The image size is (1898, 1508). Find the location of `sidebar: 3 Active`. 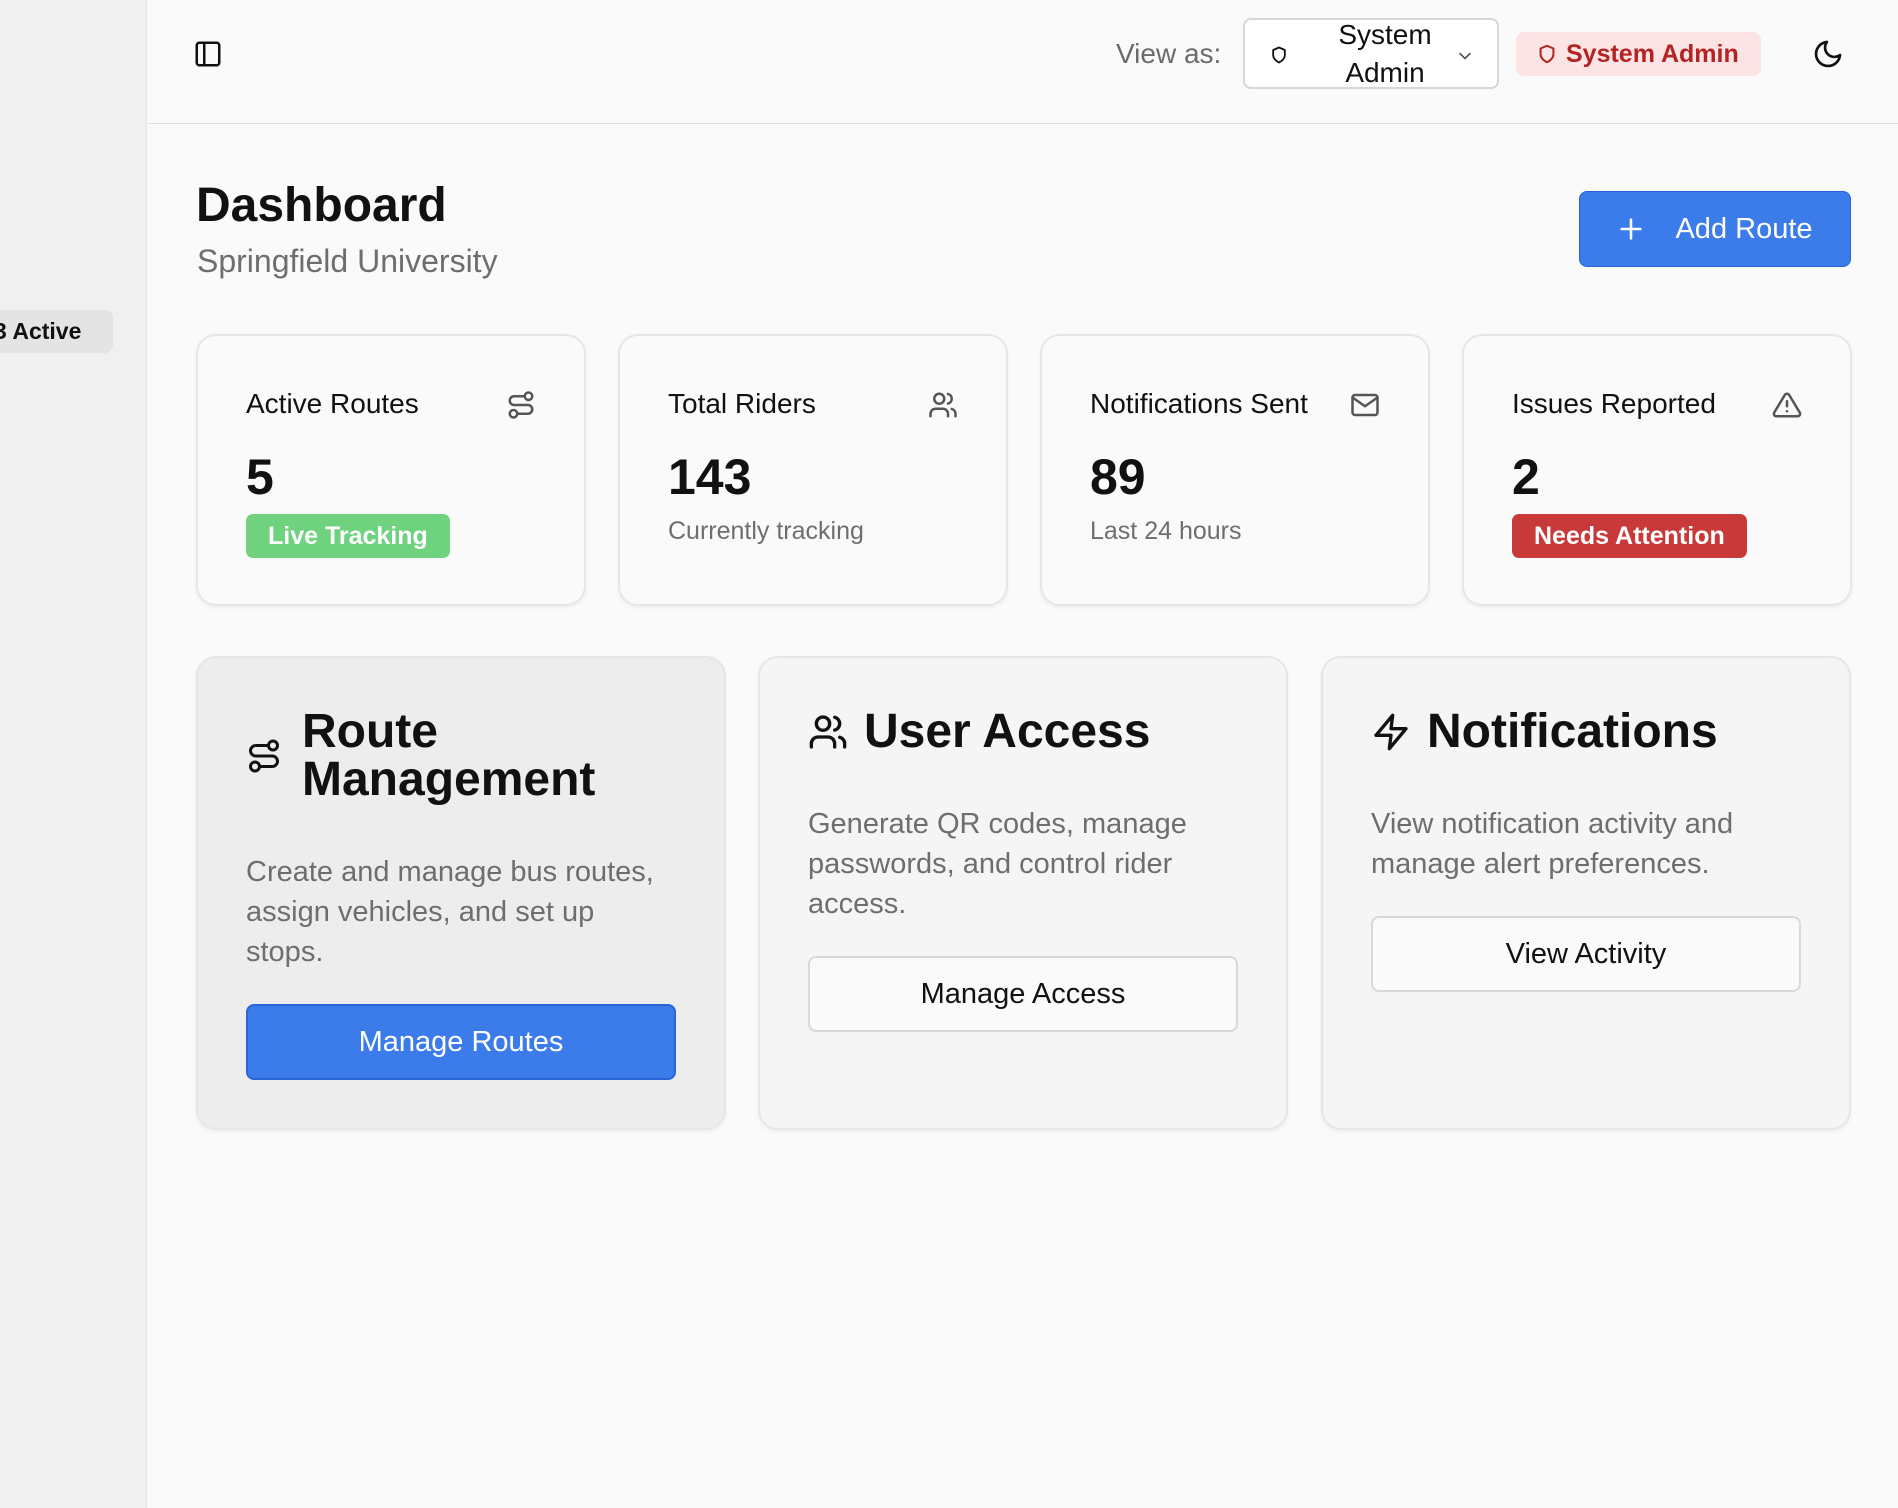

sidebar: 3 Active is located at coordinates (73, 754).